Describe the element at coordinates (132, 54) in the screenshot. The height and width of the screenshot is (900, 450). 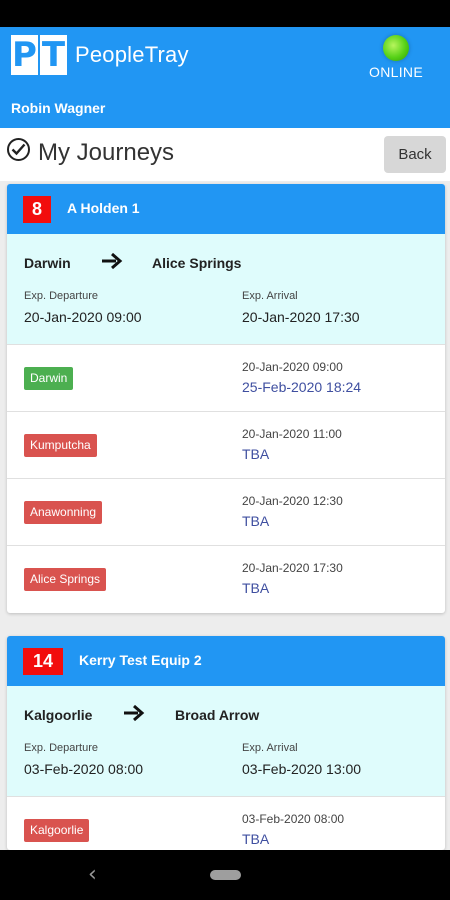
I see `app-name: PeopleTray` at that location.